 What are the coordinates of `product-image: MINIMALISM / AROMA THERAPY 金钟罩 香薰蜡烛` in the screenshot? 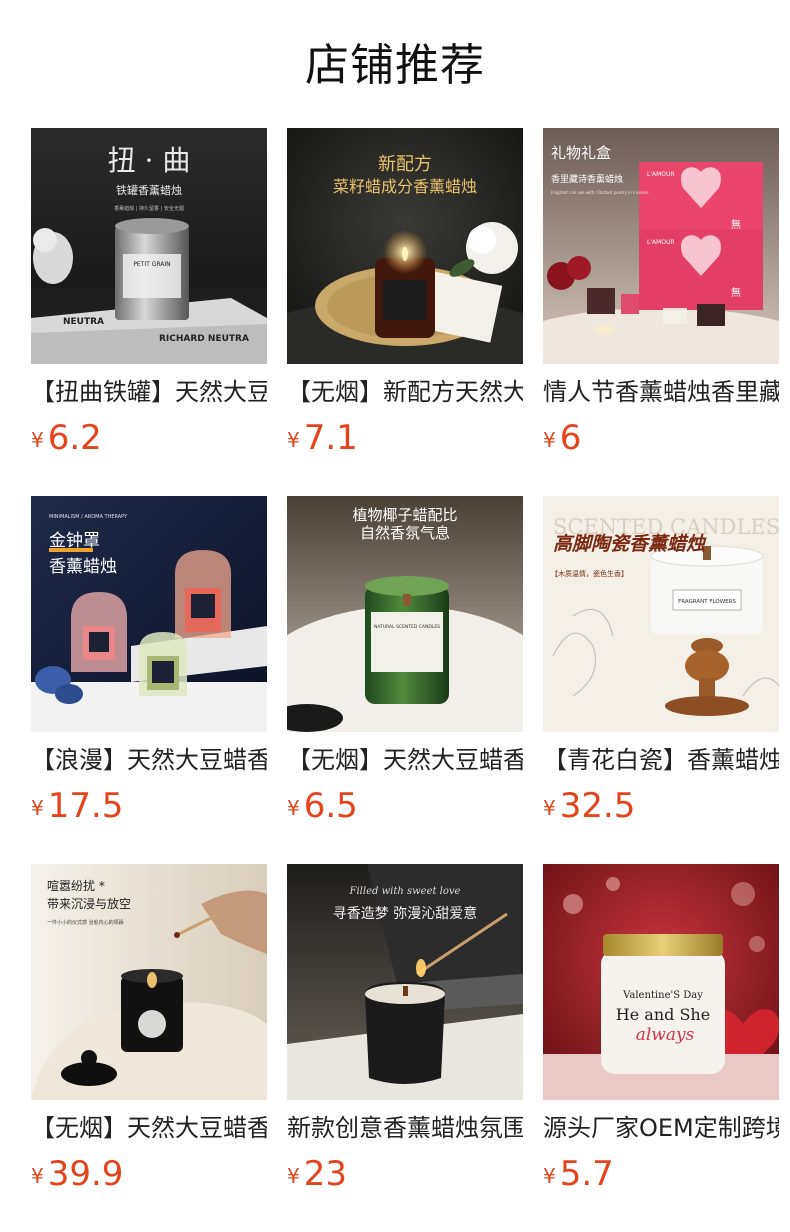 It's located at (149, 614).